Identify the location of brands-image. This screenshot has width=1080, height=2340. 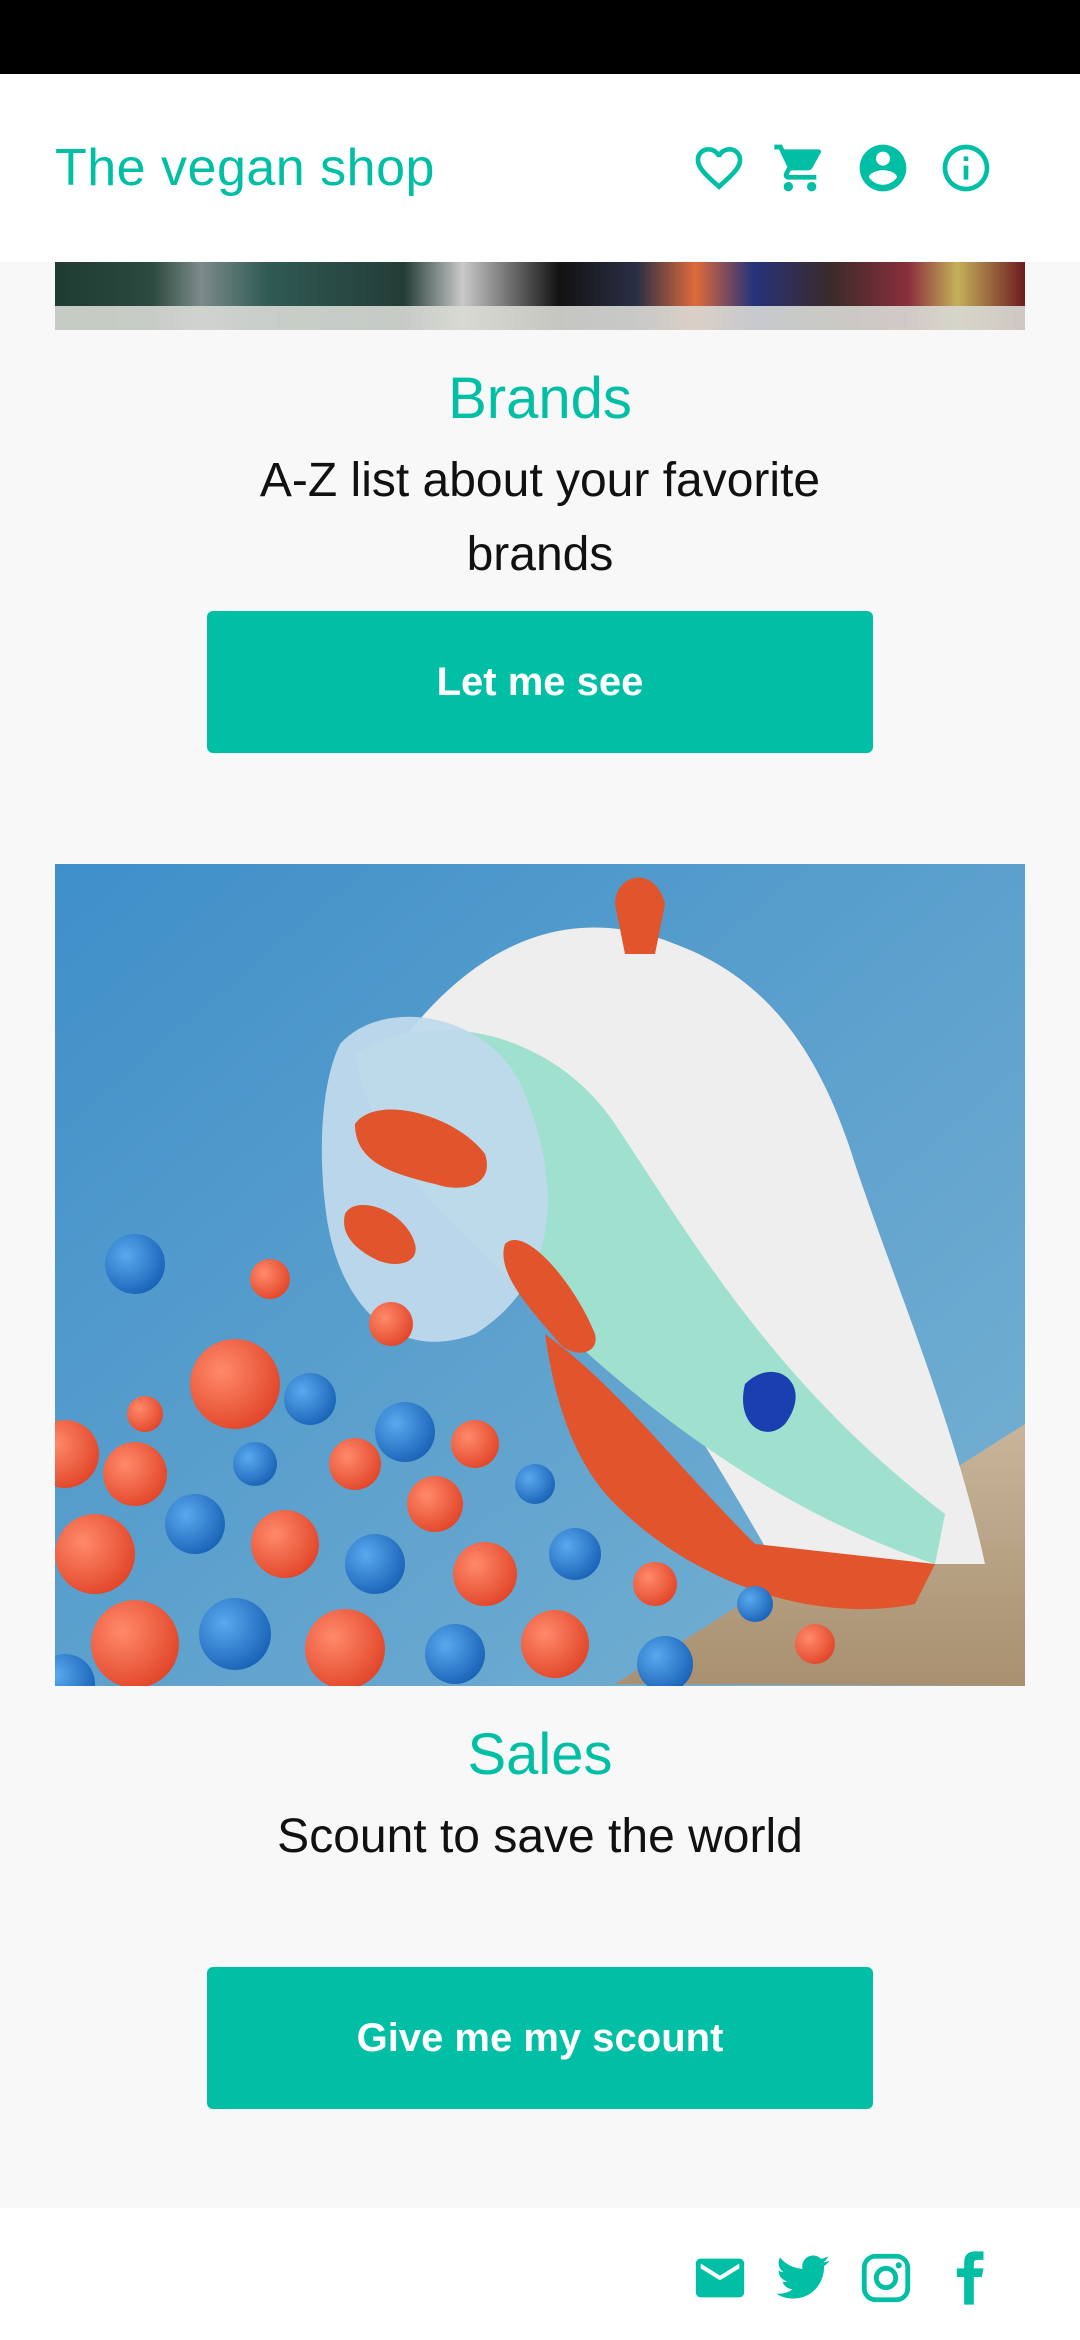
(540, 296).